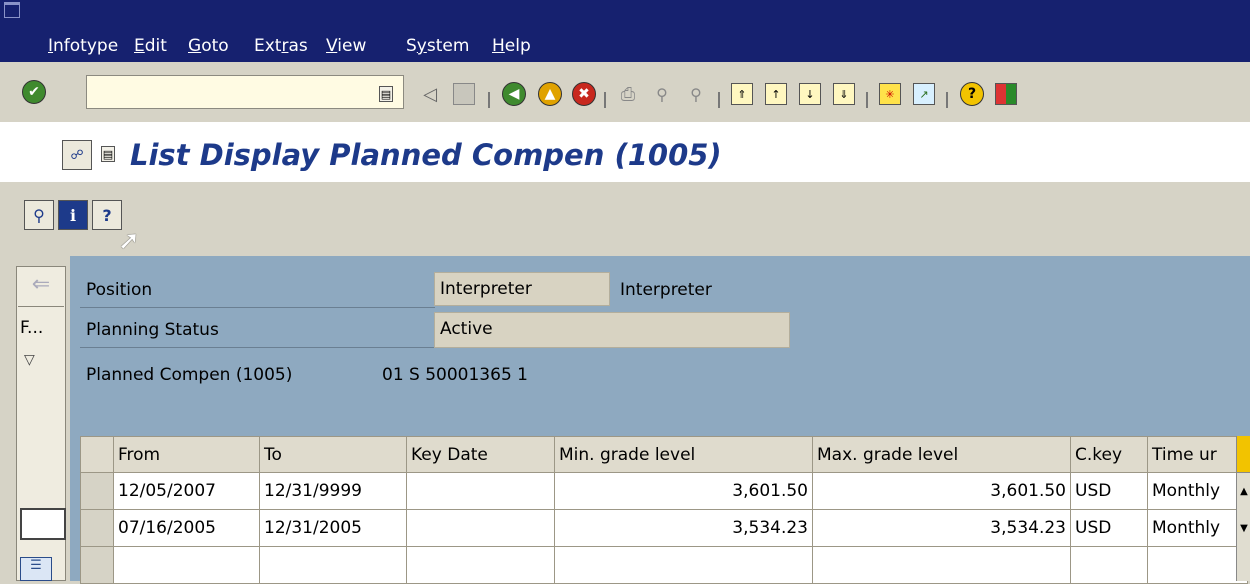 The width and height of the screenshot is (1250, 584). I want to click on customize-layout-icon, so click(1006, 94).